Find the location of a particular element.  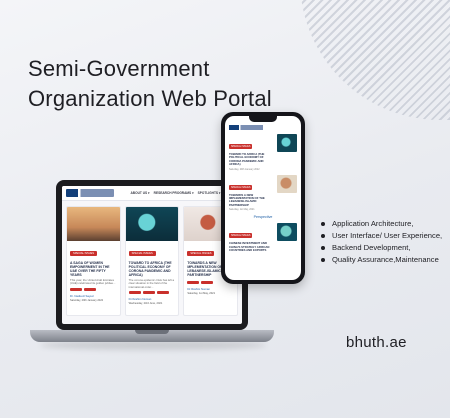

feature-item: Quality Assurance,Maintenance is located at coordinates (381, 260).